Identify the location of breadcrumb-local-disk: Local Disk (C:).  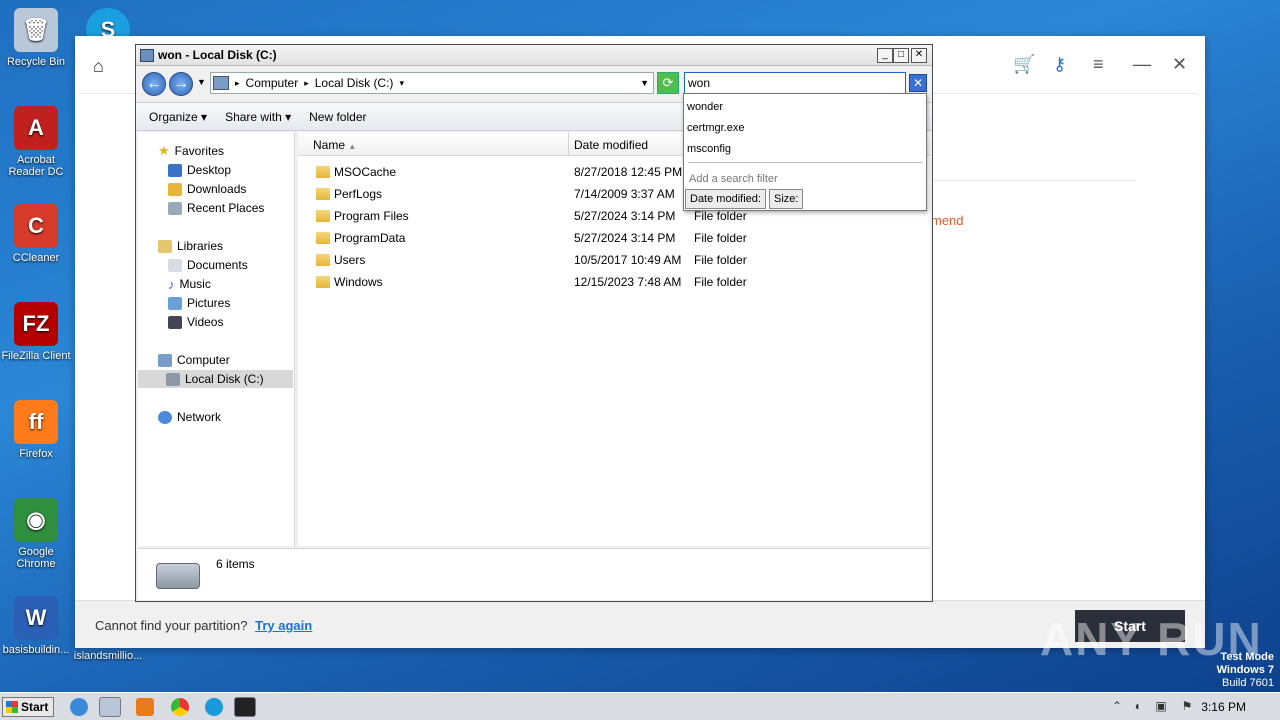
(354, 83).